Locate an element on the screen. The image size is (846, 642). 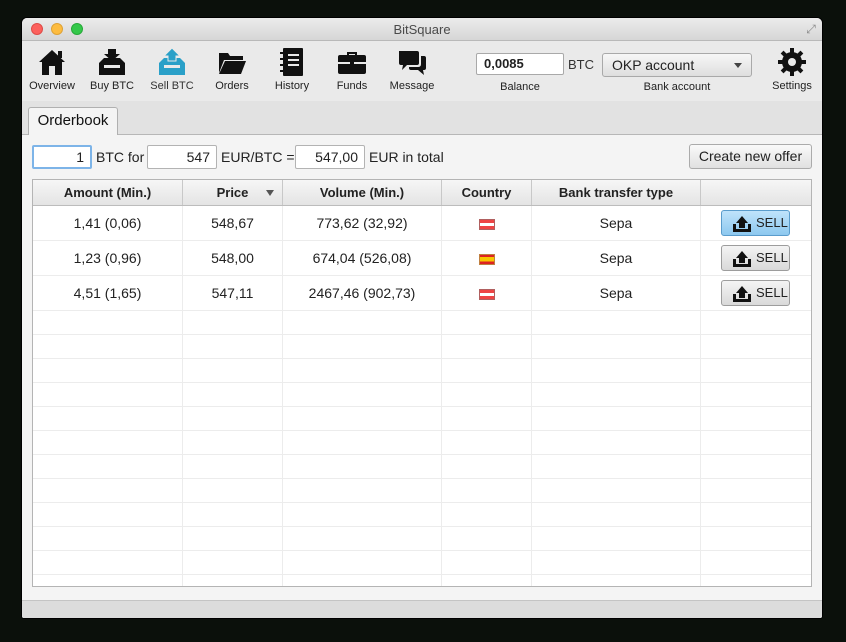
toolbar-overview: Overview is located at coordinates (52, 69).